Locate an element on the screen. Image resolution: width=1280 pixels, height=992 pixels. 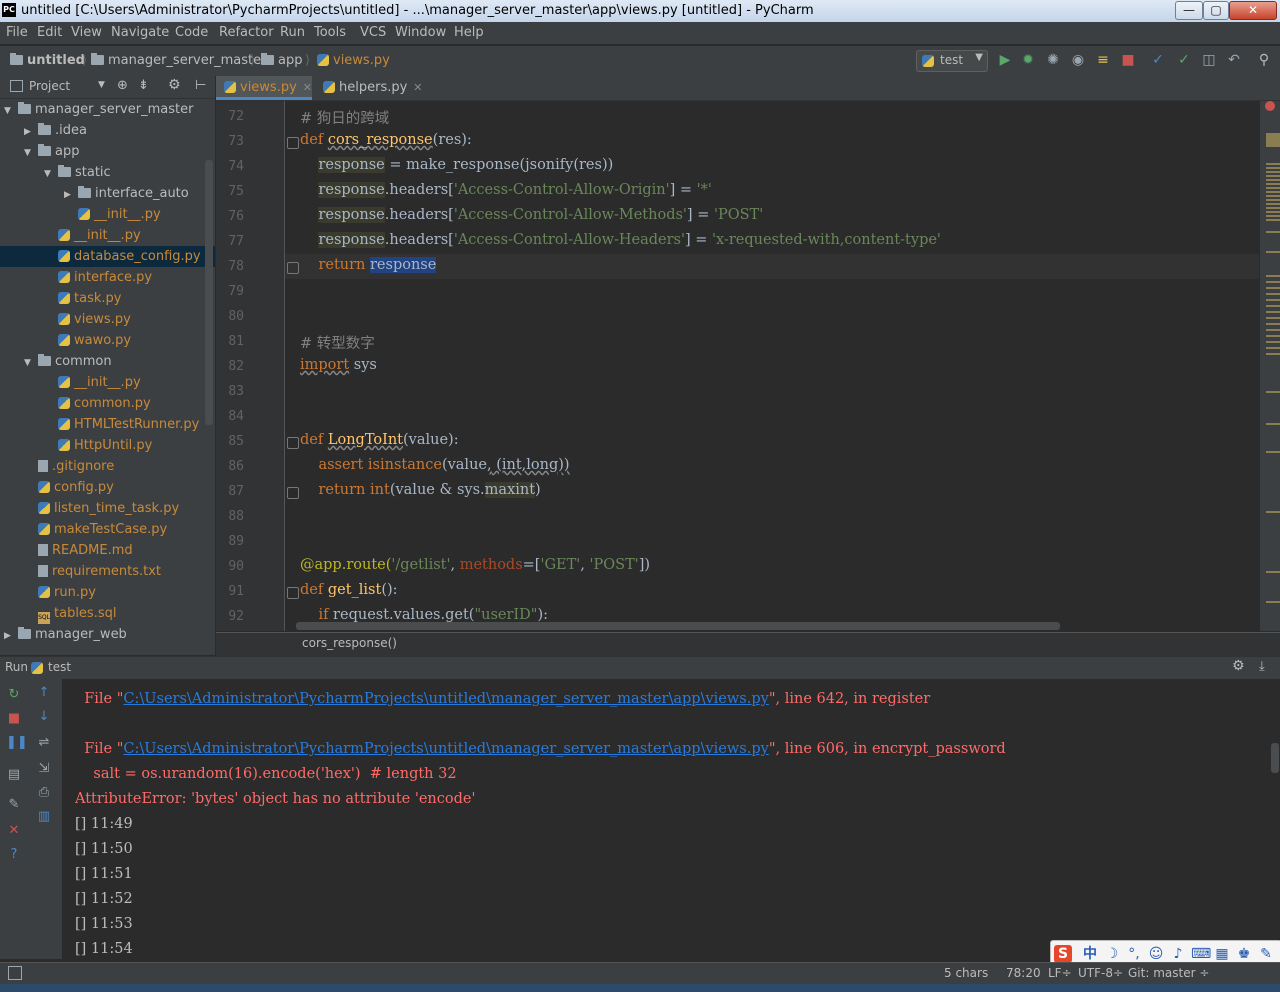
tree-item: HttpUntil.py is located at coordinates (107, 445).